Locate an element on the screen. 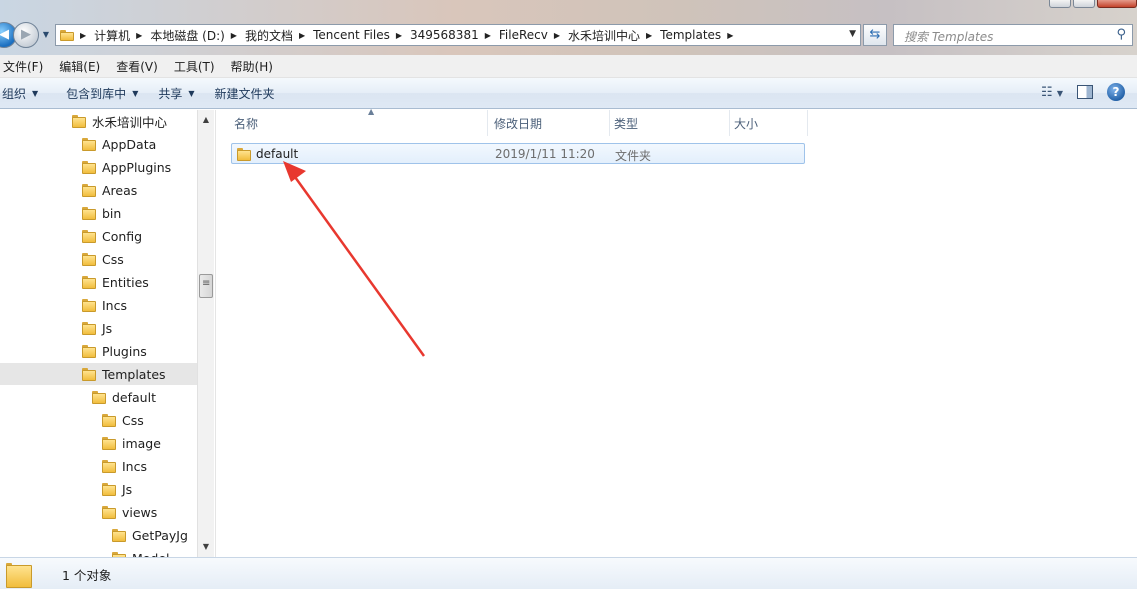 This screenshot has height=589, width=1137. organize-button: 组织 ▼ is located at coordinates (24, 93).